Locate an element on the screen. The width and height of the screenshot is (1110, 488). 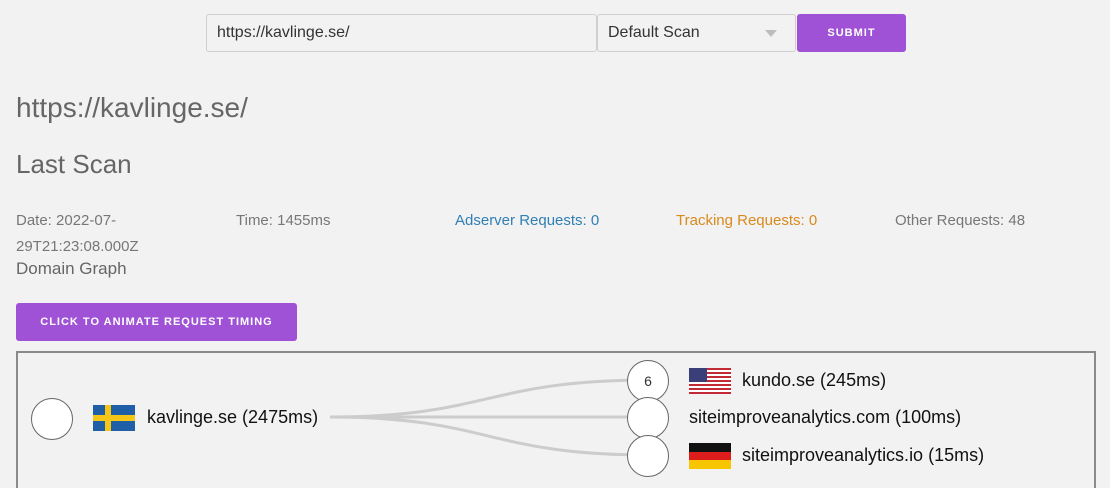
graph-node-child: 6 is located at coordinates (648, 381).